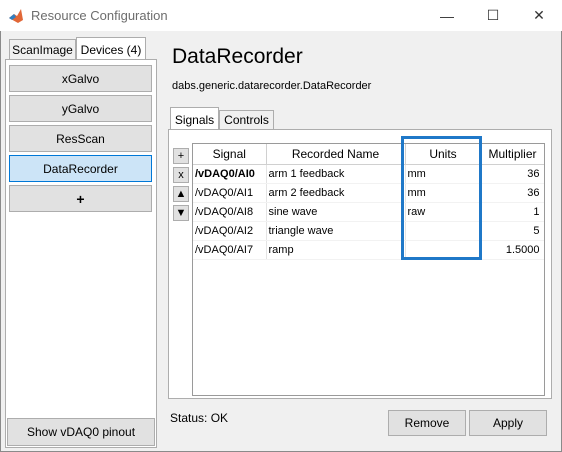 Image resolution: width=562 pixels, height=452 pixels. What do you see at coordinates (237, 56) in the screenshot?
I see `device-title: DataRecorder` at bounding box center [237, 56].